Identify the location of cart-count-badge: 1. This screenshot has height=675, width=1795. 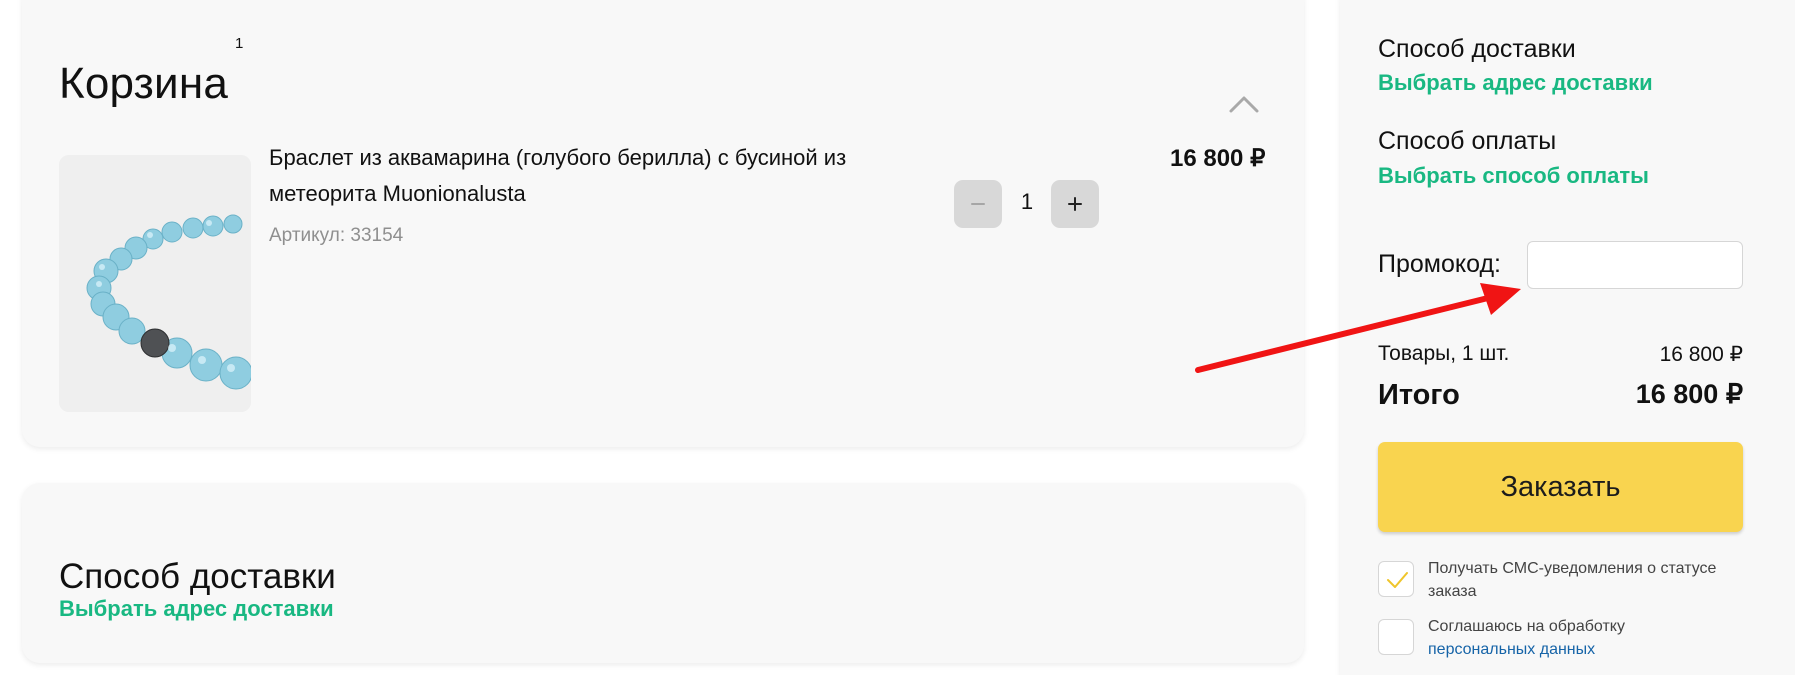
(239, 43).